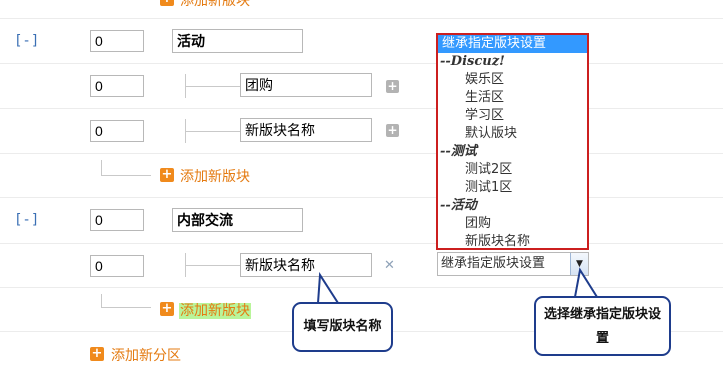  I want to click on callout-fill-name: 填写版块名称, so click(342, 327).